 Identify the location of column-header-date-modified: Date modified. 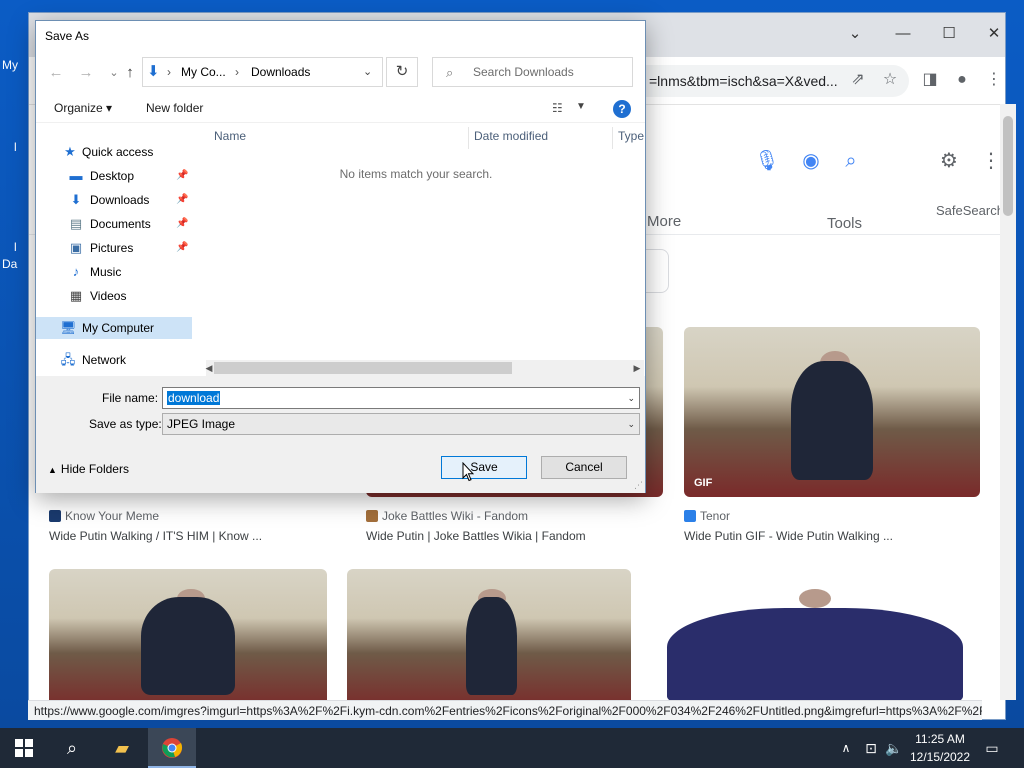
(511, 136).